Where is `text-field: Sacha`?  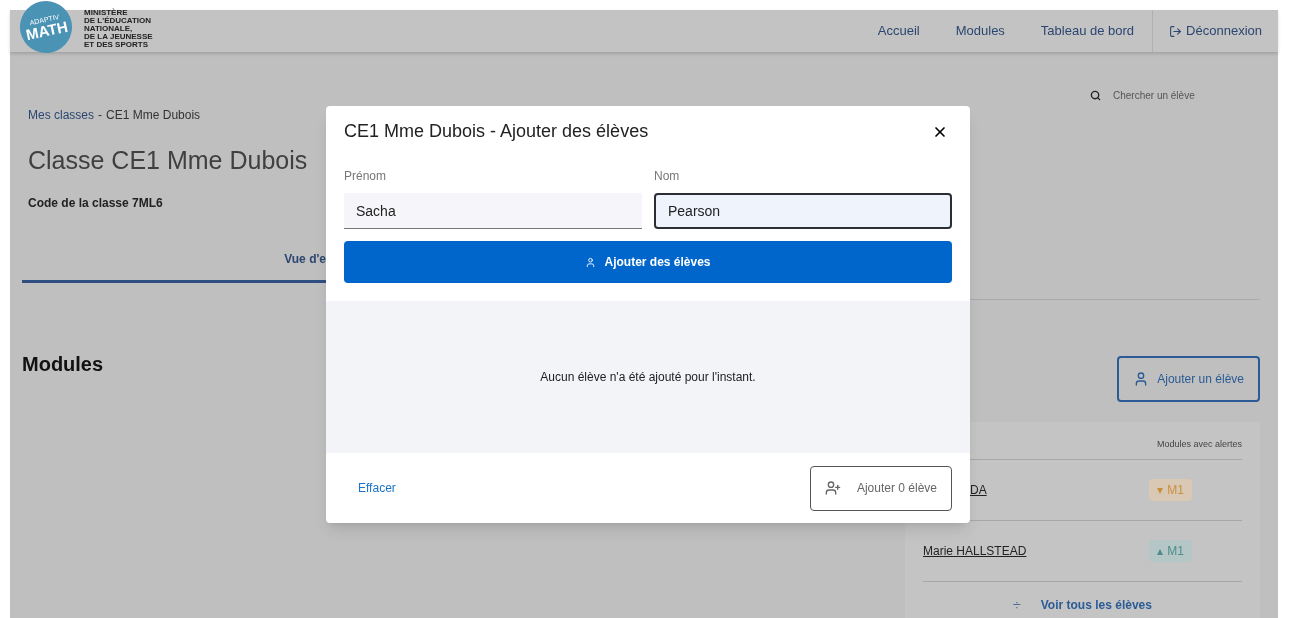
text-field: Sacha is located at coordinates (493, 211).